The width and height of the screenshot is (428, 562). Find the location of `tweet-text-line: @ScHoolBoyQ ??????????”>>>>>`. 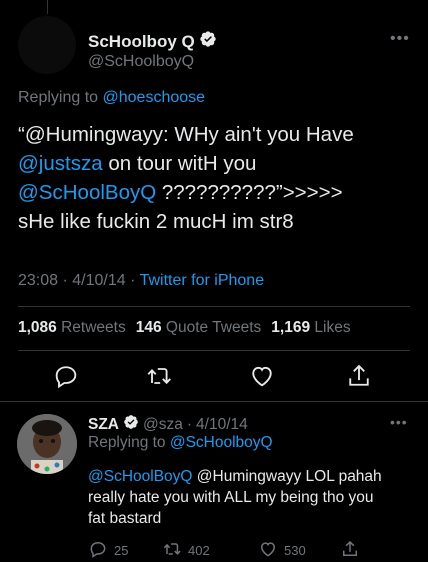

tweet-text-line: @ScHoolBoyQ ??????????”>>>>> is located at coordinates (215, 192).